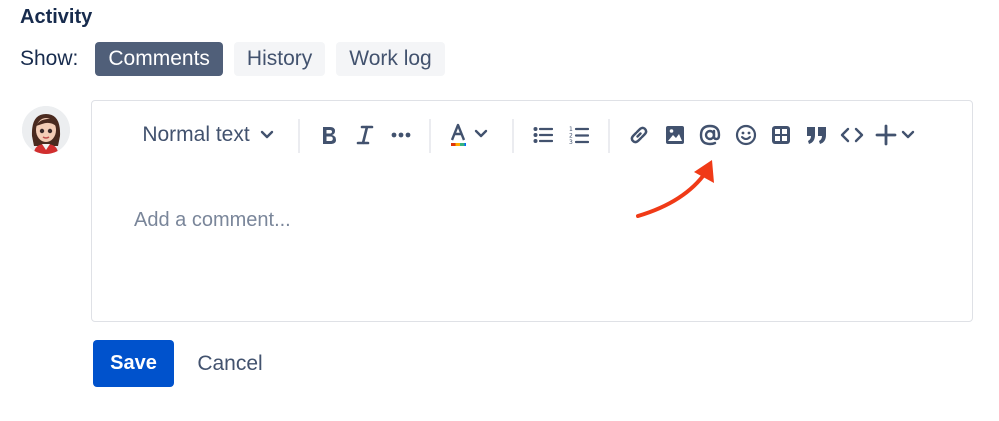 The height and width of the screenshot is (421, 999). I want to click on text-style-dropdown: Normal text, so click(208, 135).